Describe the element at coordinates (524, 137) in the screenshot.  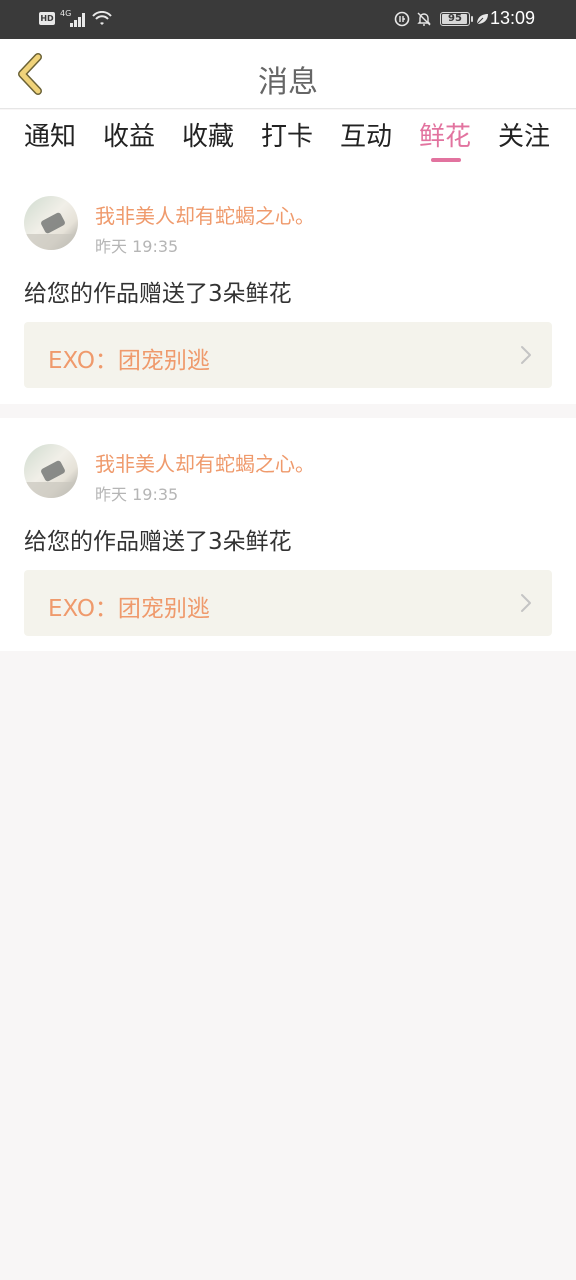
I see `tab-follow: 关注` at that location.